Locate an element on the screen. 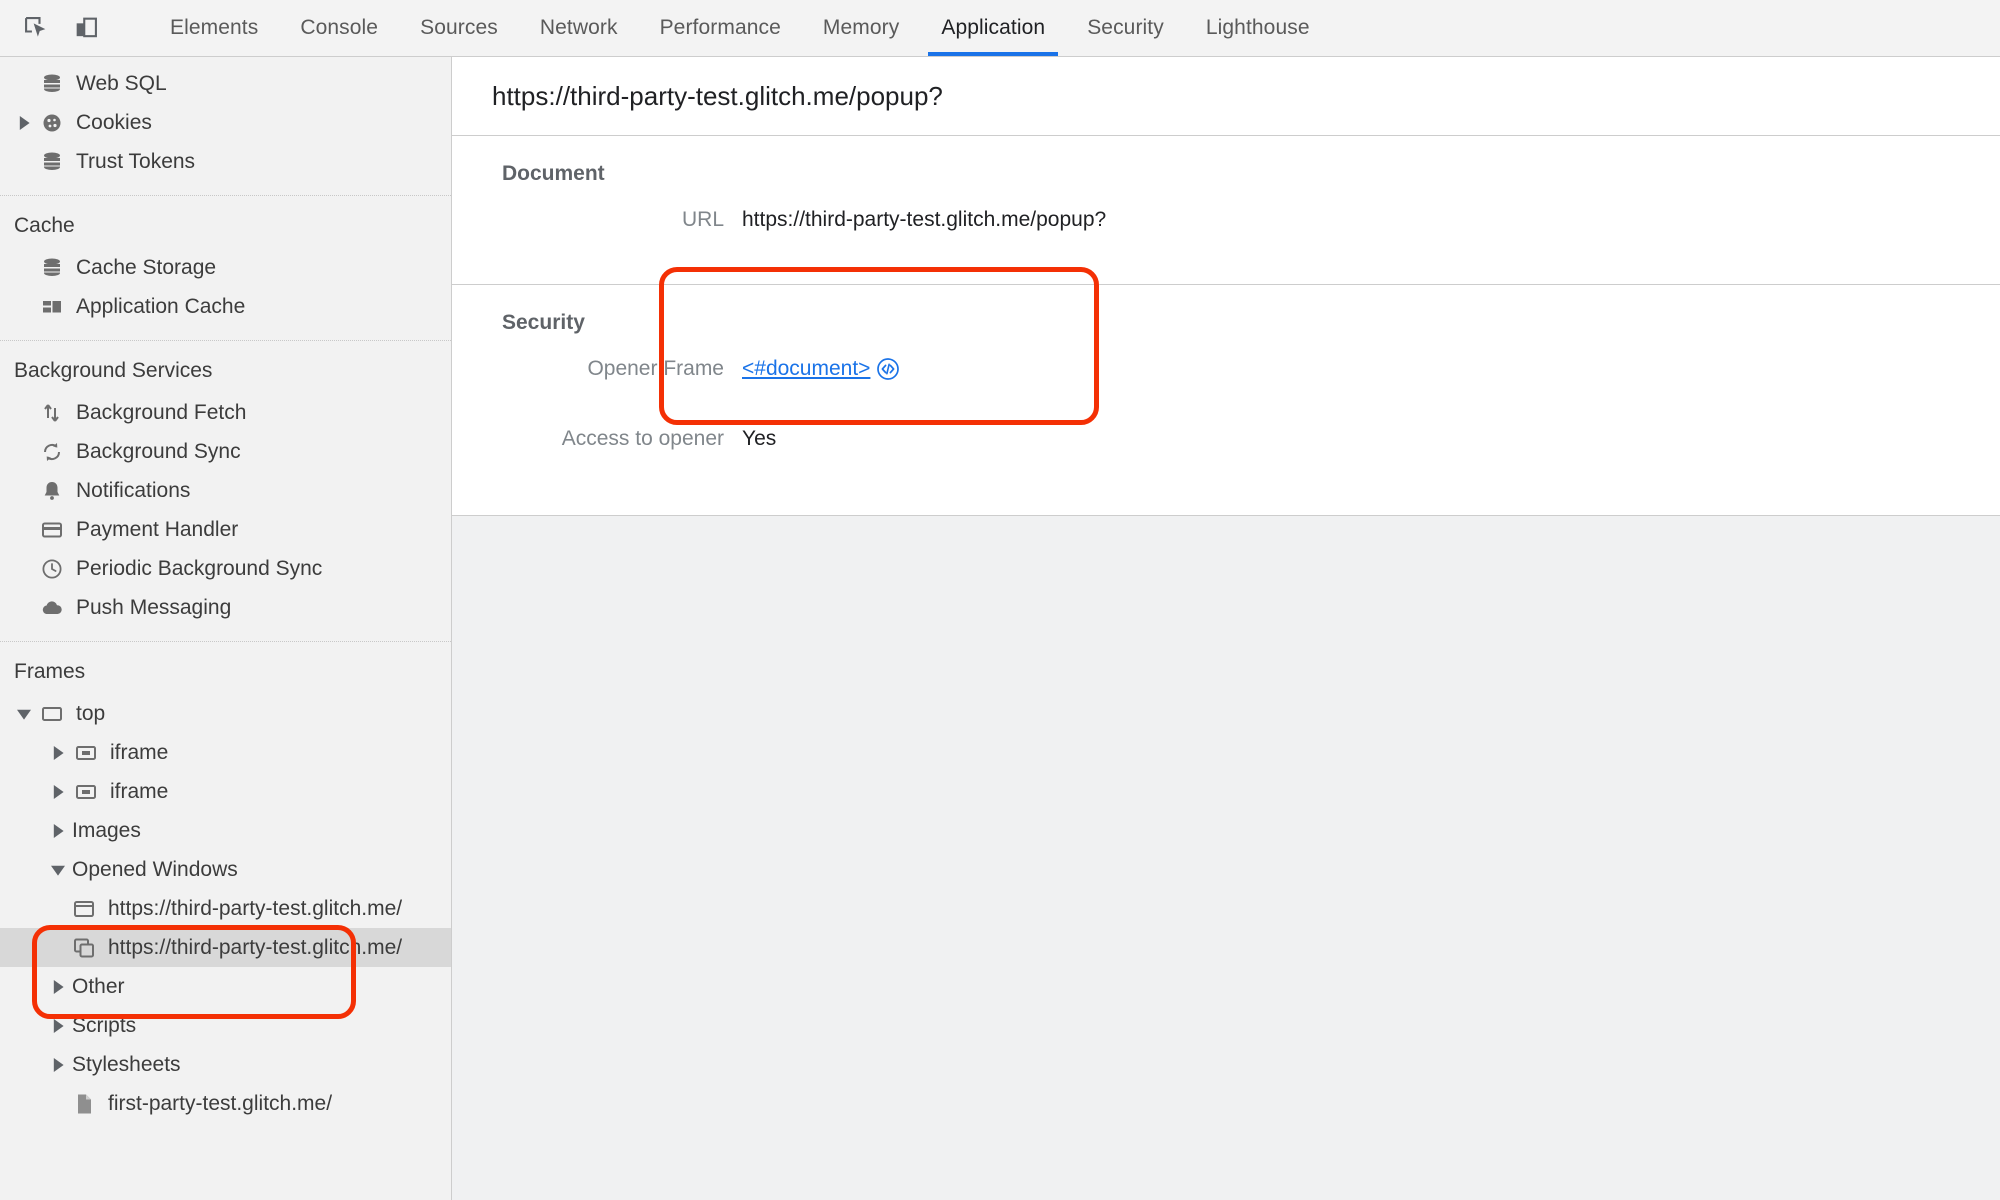 Image resolution: width=2000 pixels, height=1200 pixels. cache-group-title: Cache is located at coordinates (44, 225).